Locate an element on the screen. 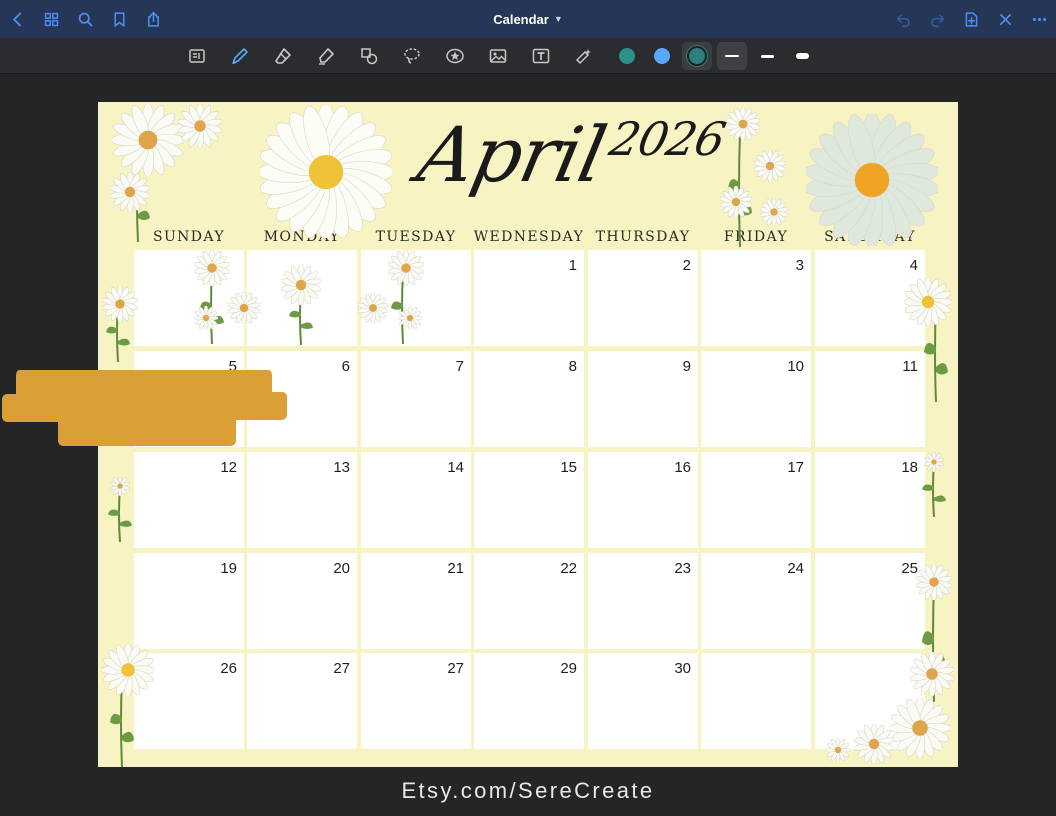 The height and width of the screenshot is (816, 1056). day-number: 9 is located at coordinates (686, 366).